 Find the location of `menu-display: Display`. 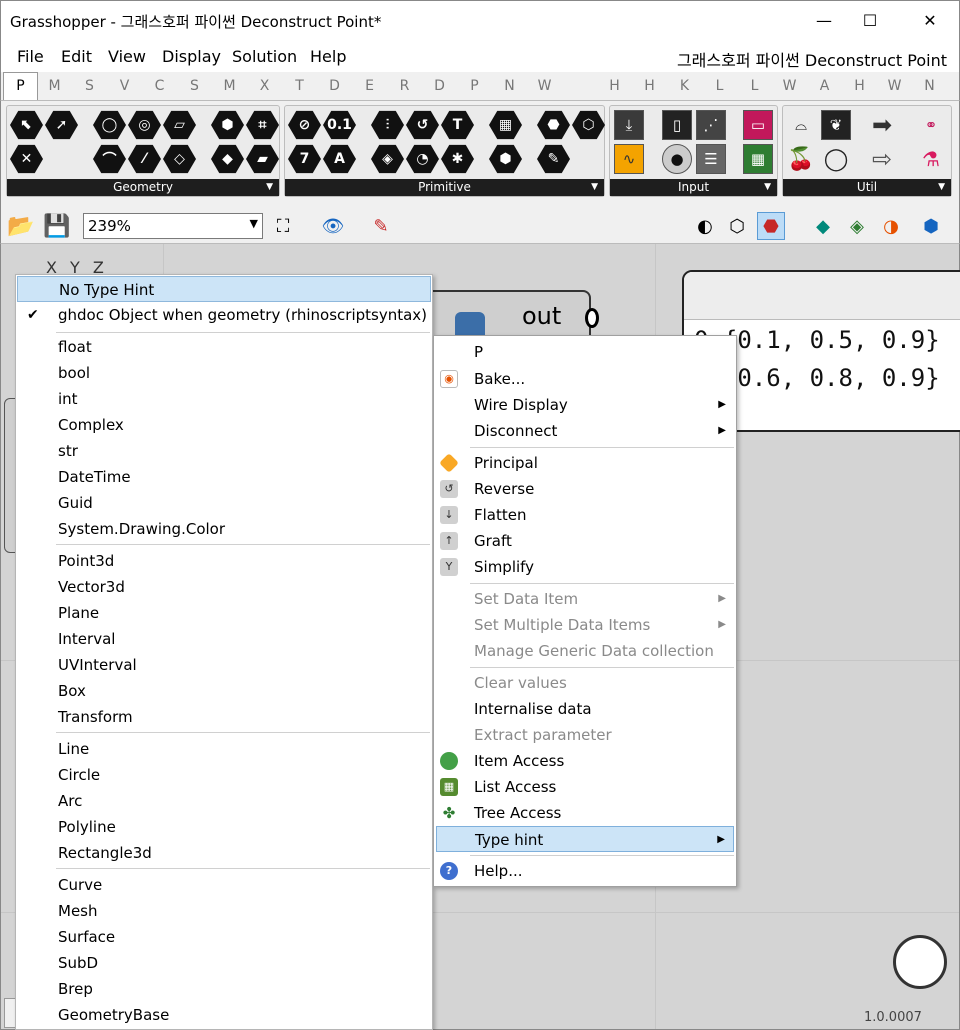

menu-display: Display is located at coordinates (191, 56).